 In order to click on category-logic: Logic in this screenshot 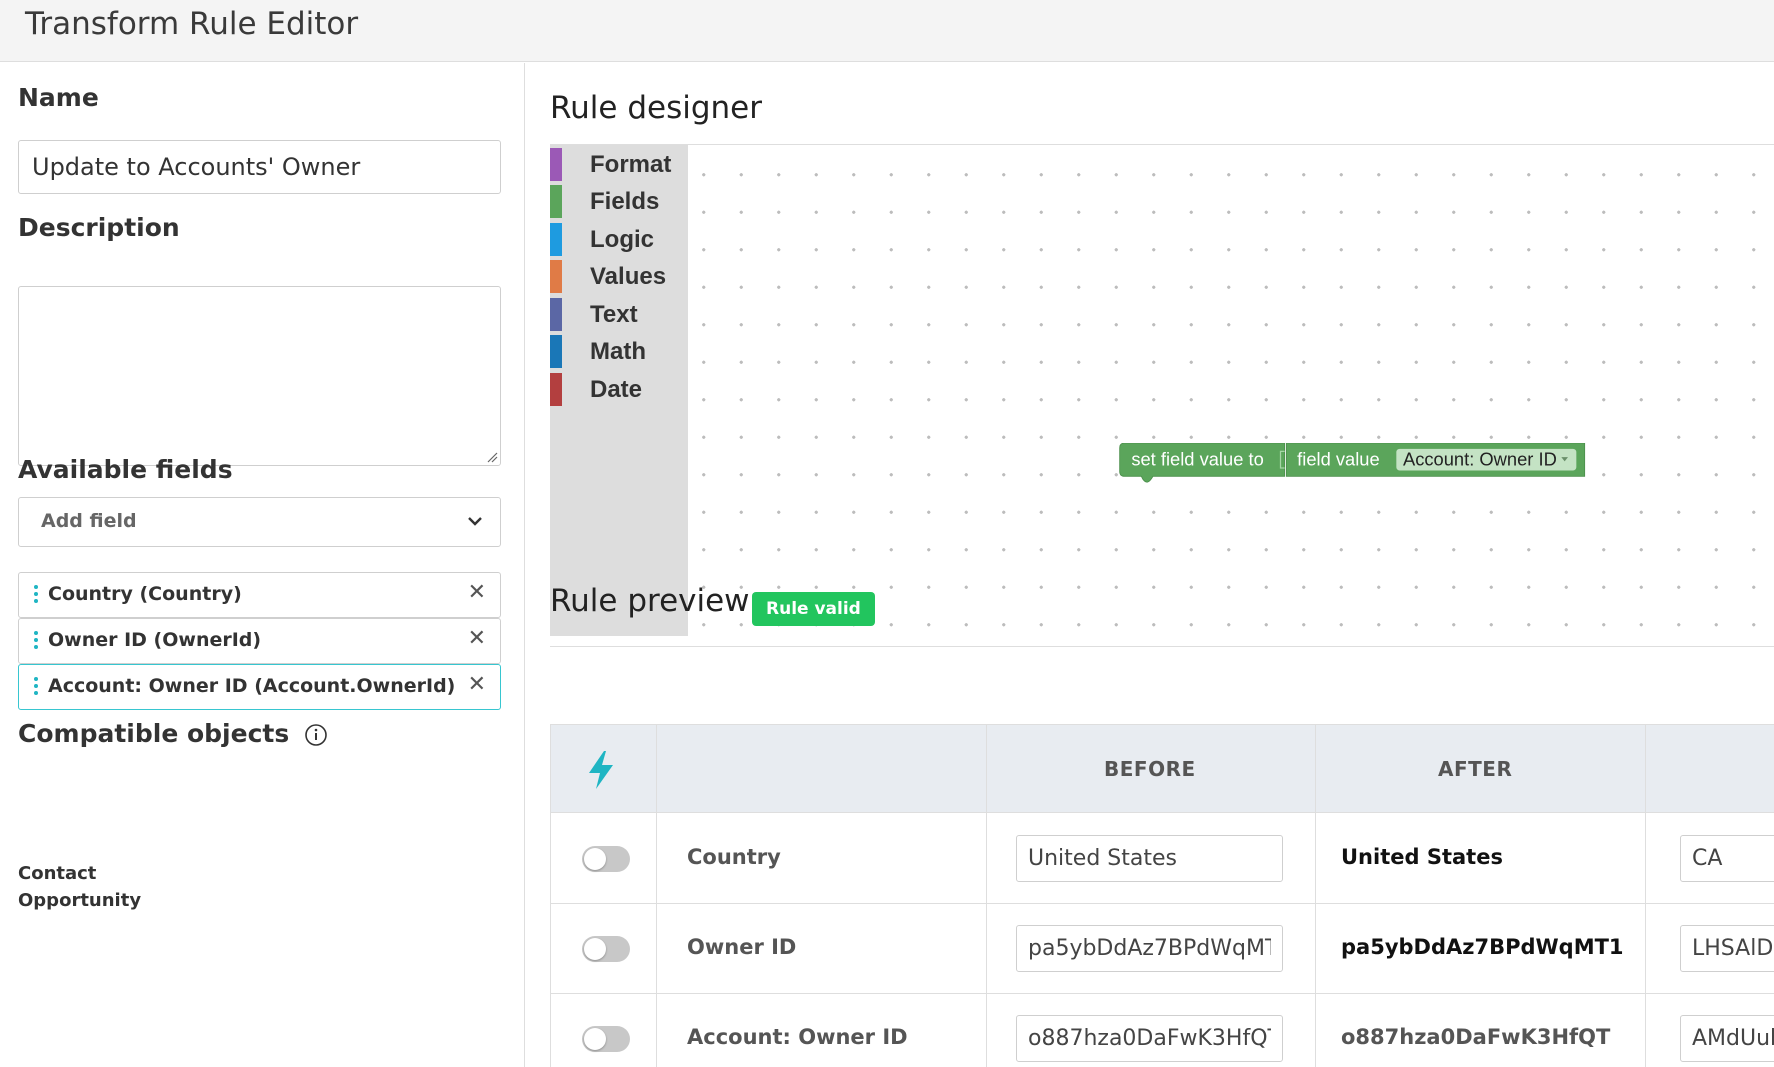, I will do `click(619, 239)`.